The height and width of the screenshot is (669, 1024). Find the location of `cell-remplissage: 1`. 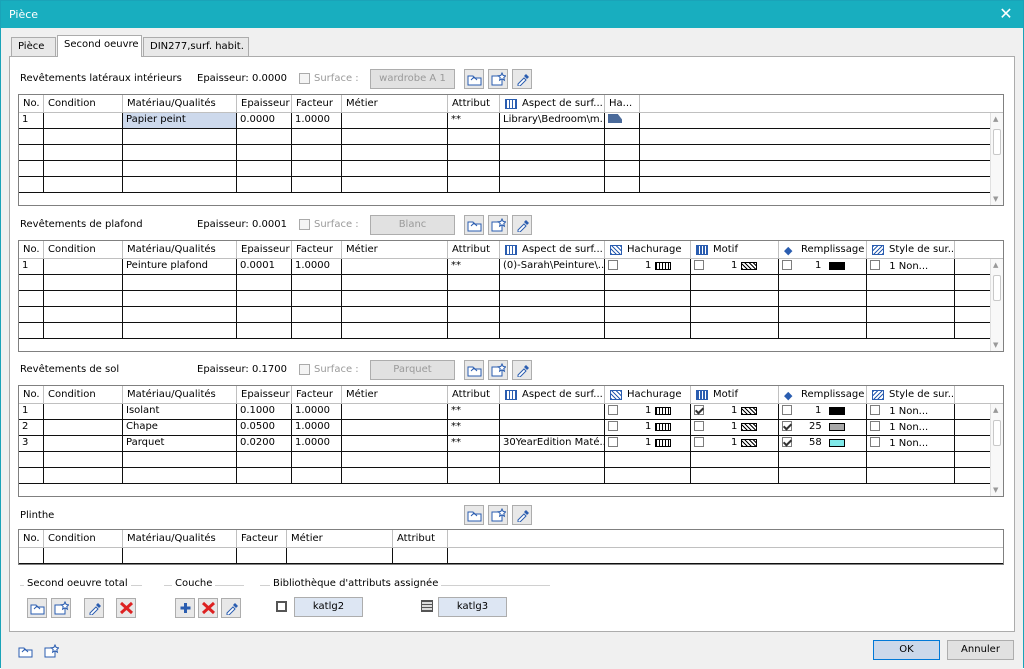

cell-remplissage: 1 is located at coordinates (823, 266).